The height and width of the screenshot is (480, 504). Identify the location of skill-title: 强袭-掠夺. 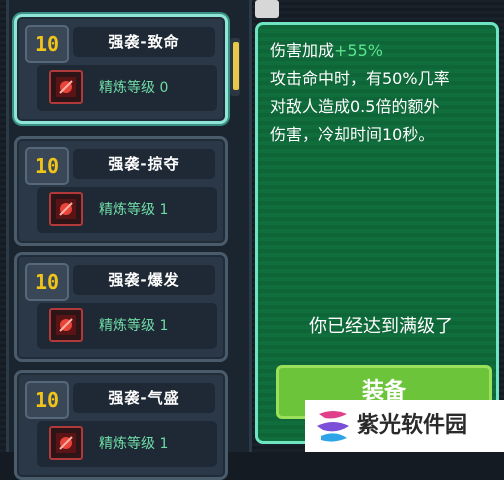
(144, 164).